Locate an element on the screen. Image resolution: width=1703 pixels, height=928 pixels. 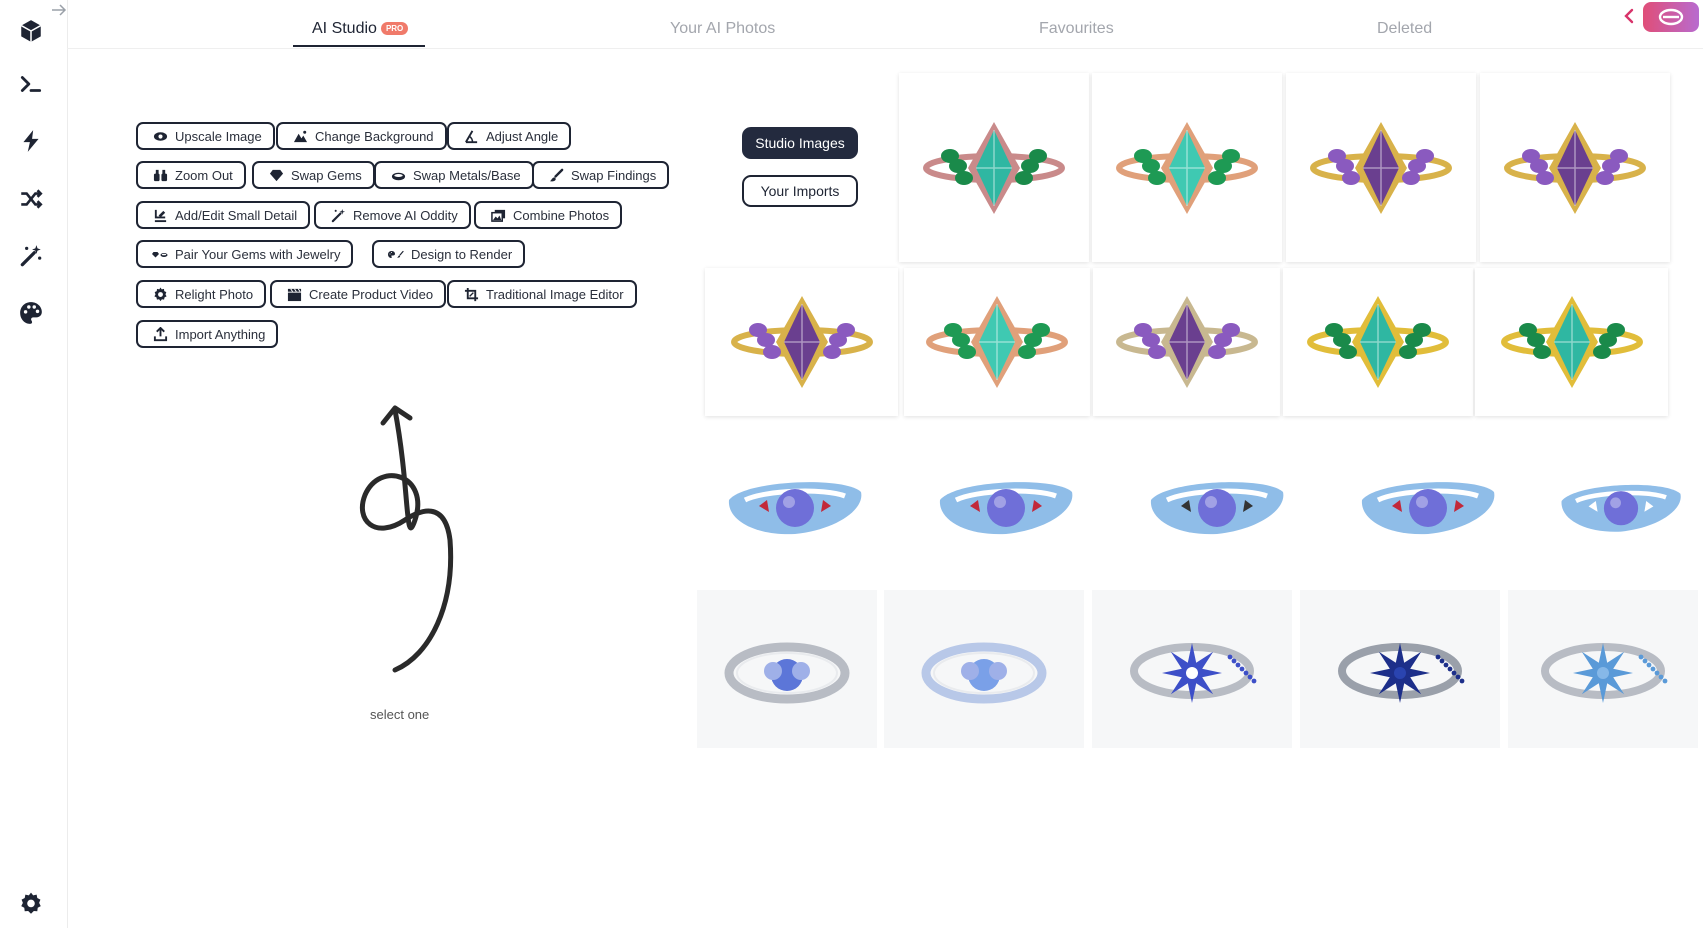
adjust-angle-button: Adjust Angle is located at coordinates (509, 136).